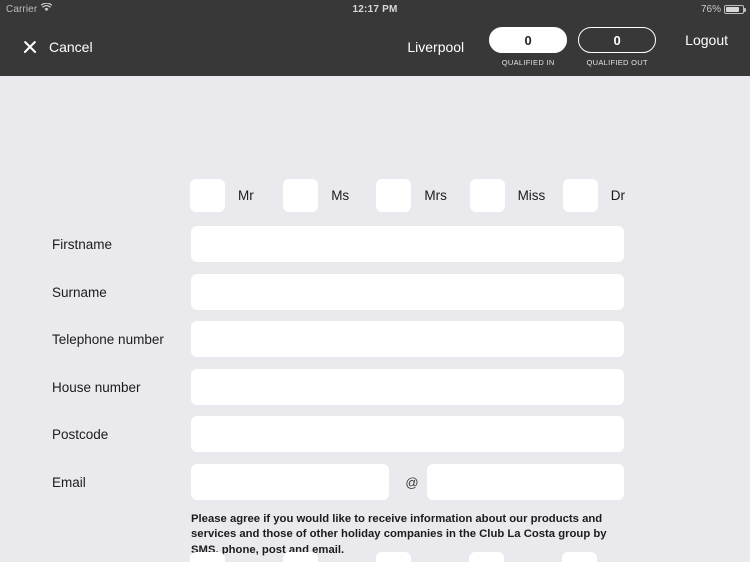 This screenshot has width=750, height=562. Describe the element at coordinates (407, 434) in the screenshot. I see `postcode-input` at that location.